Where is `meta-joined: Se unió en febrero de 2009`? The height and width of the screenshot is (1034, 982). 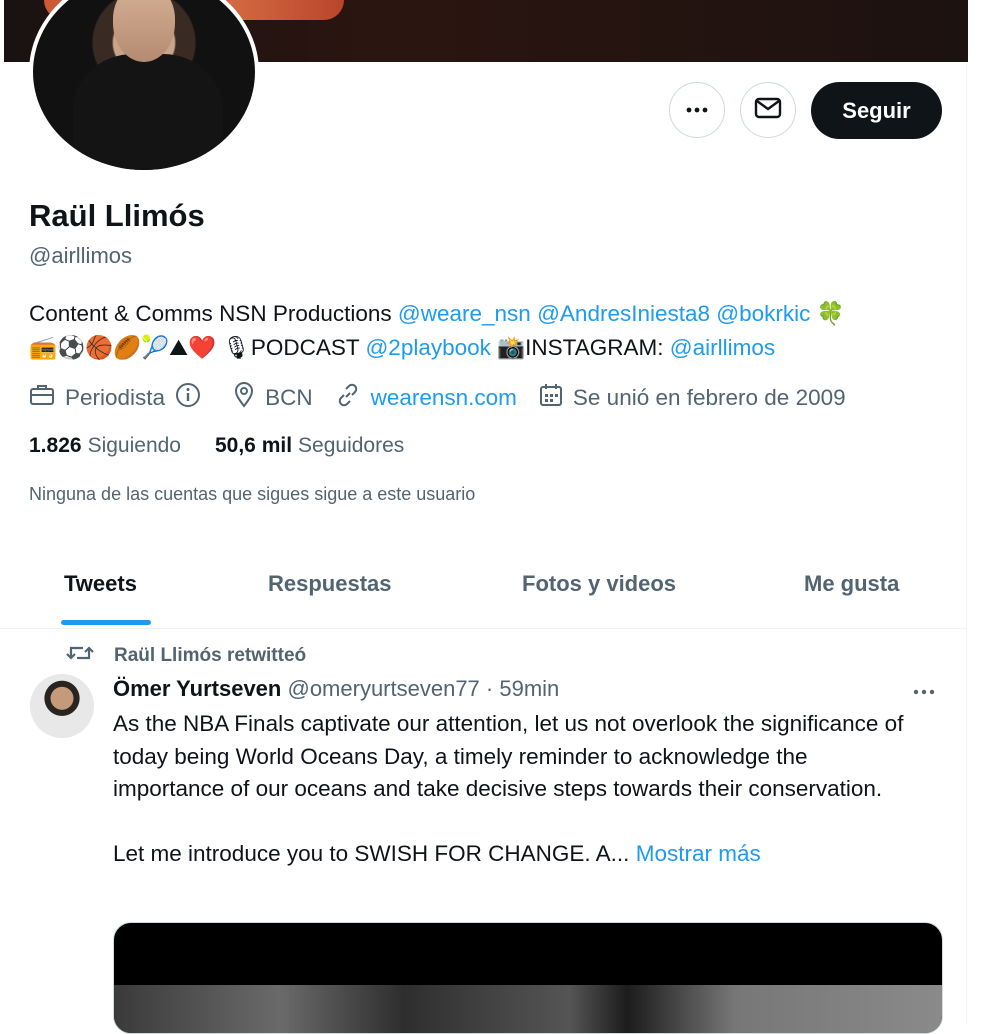 meta-joined: Se unió en febrero de 2009 is located at coordinates (692, 398).